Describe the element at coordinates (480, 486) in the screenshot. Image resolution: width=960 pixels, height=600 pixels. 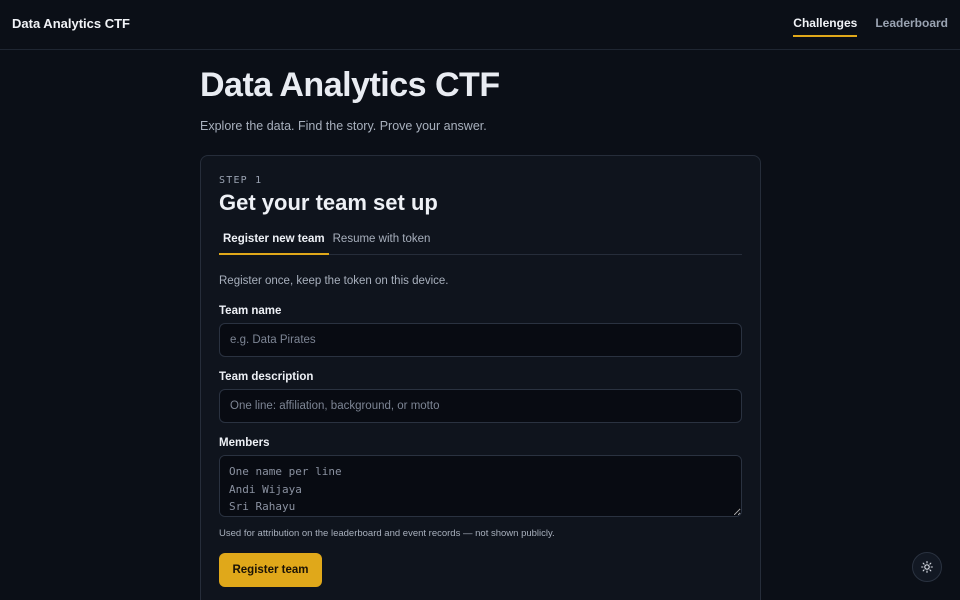
I see `members-textarea` at that location.